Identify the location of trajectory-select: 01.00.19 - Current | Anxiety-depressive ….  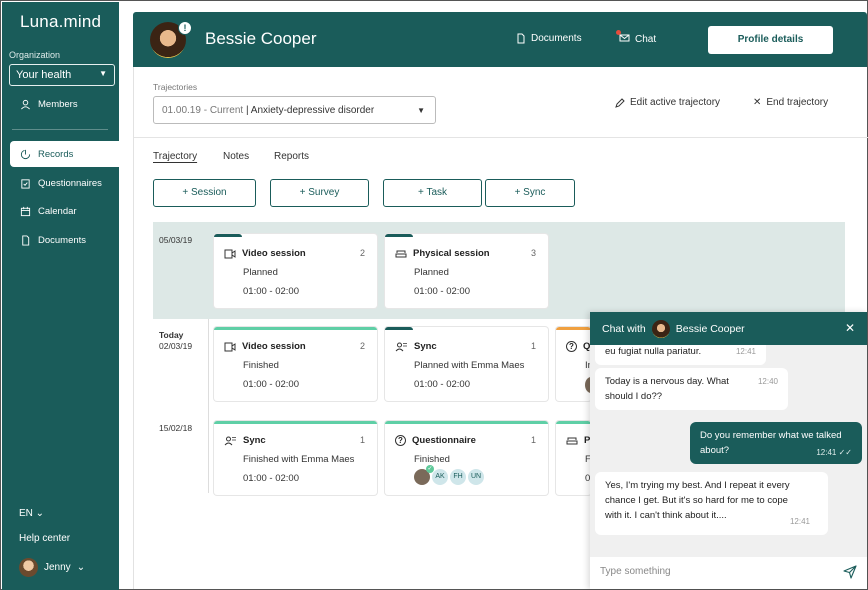
(294, 110).